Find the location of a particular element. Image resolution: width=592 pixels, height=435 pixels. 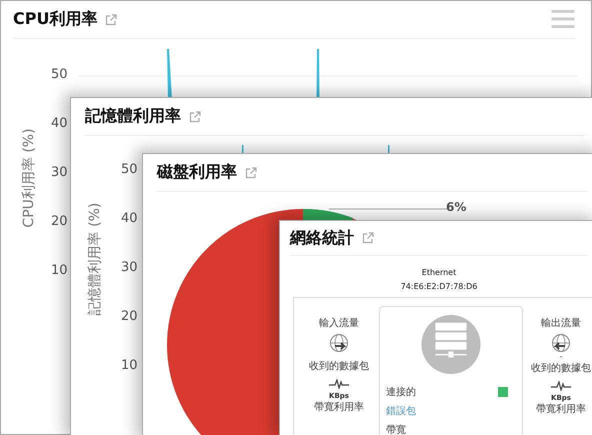

interface-name: Ethernet is located at coordinates (439, 273).